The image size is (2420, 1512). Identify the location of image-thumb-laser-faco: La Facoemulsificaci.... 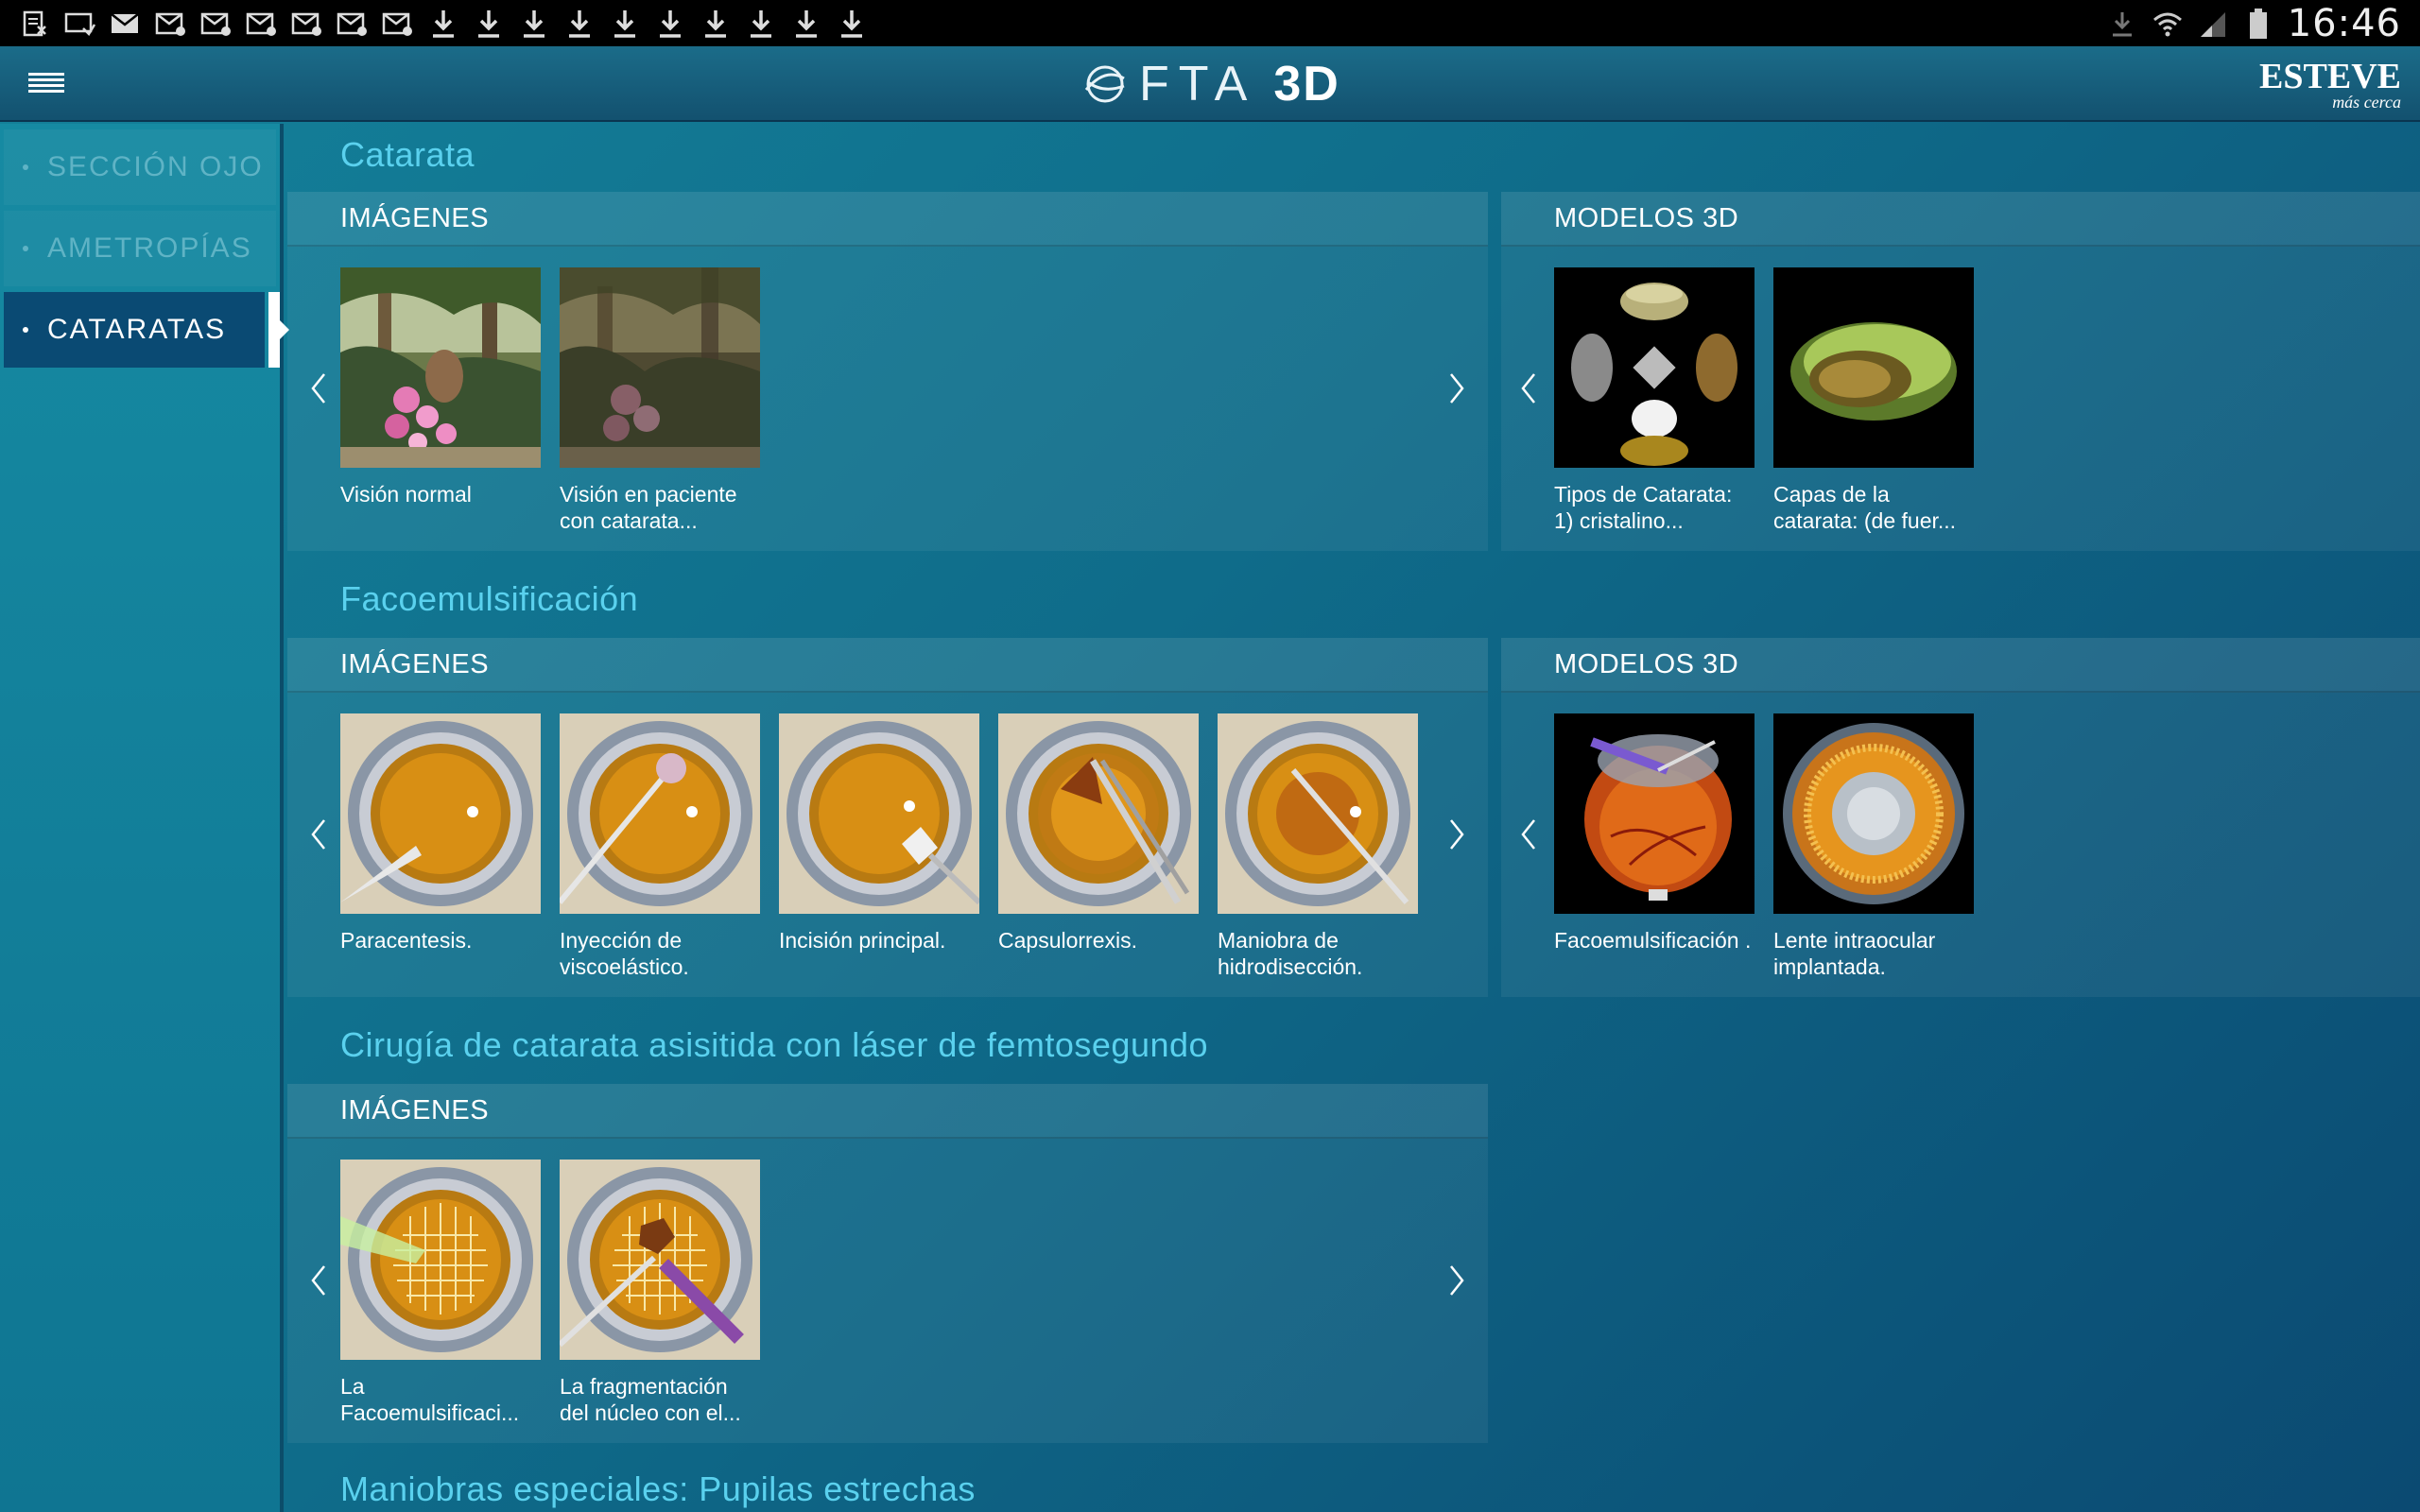
(440, 1293).